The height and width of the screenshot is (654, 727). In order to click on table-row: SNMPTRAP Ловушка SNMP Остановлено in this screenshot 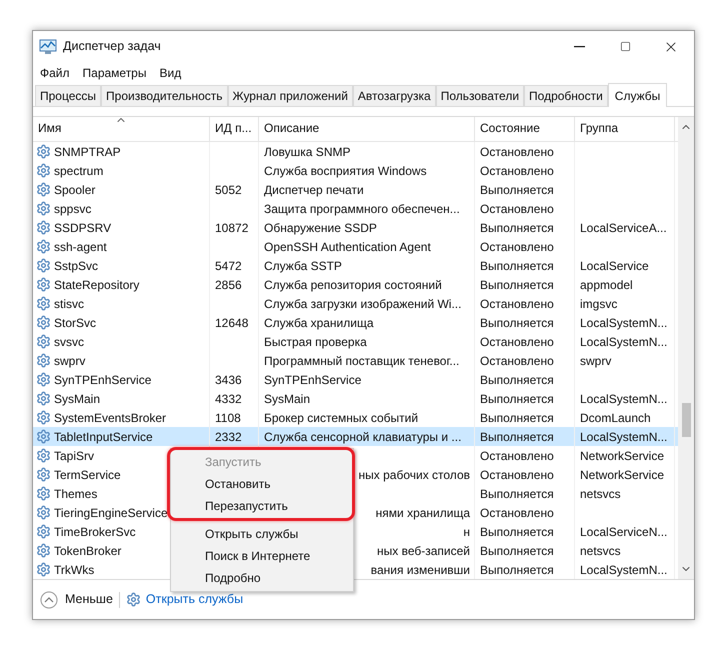, I will do `click(355, 151)`.